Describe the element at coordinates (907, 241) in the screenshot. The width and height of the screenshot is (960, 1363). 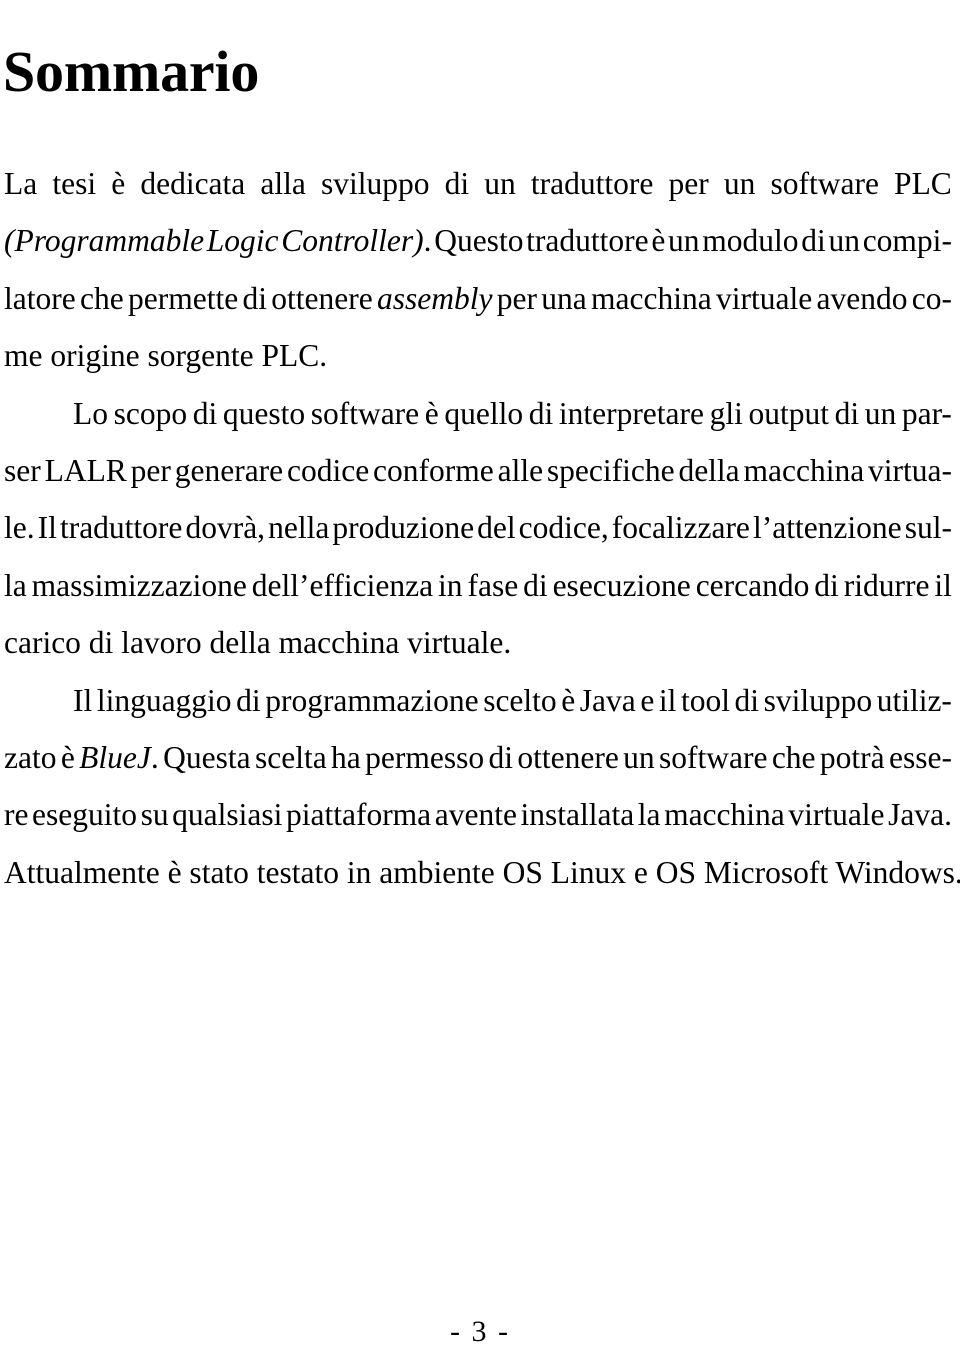
I see `text-word: compi-` at that location.